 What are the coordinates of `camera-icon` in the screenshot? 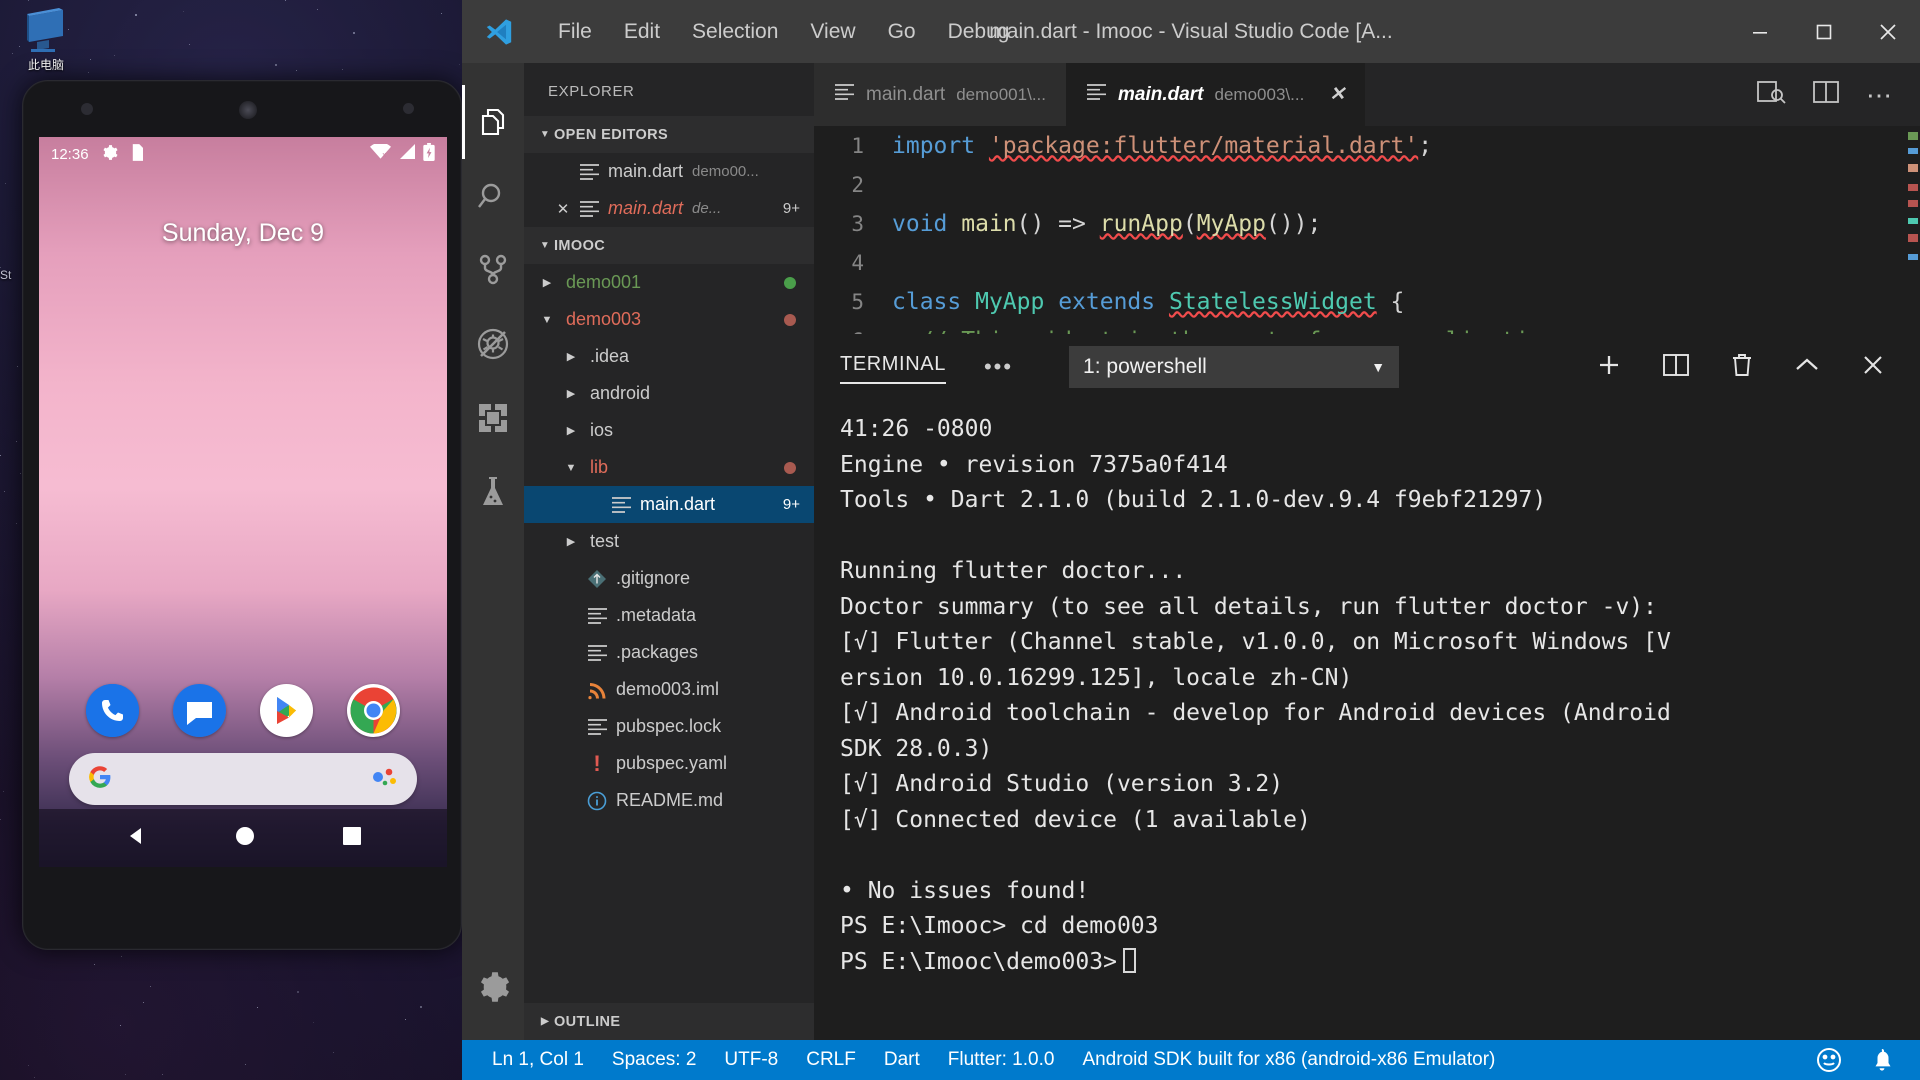 It's located at (248, 110).